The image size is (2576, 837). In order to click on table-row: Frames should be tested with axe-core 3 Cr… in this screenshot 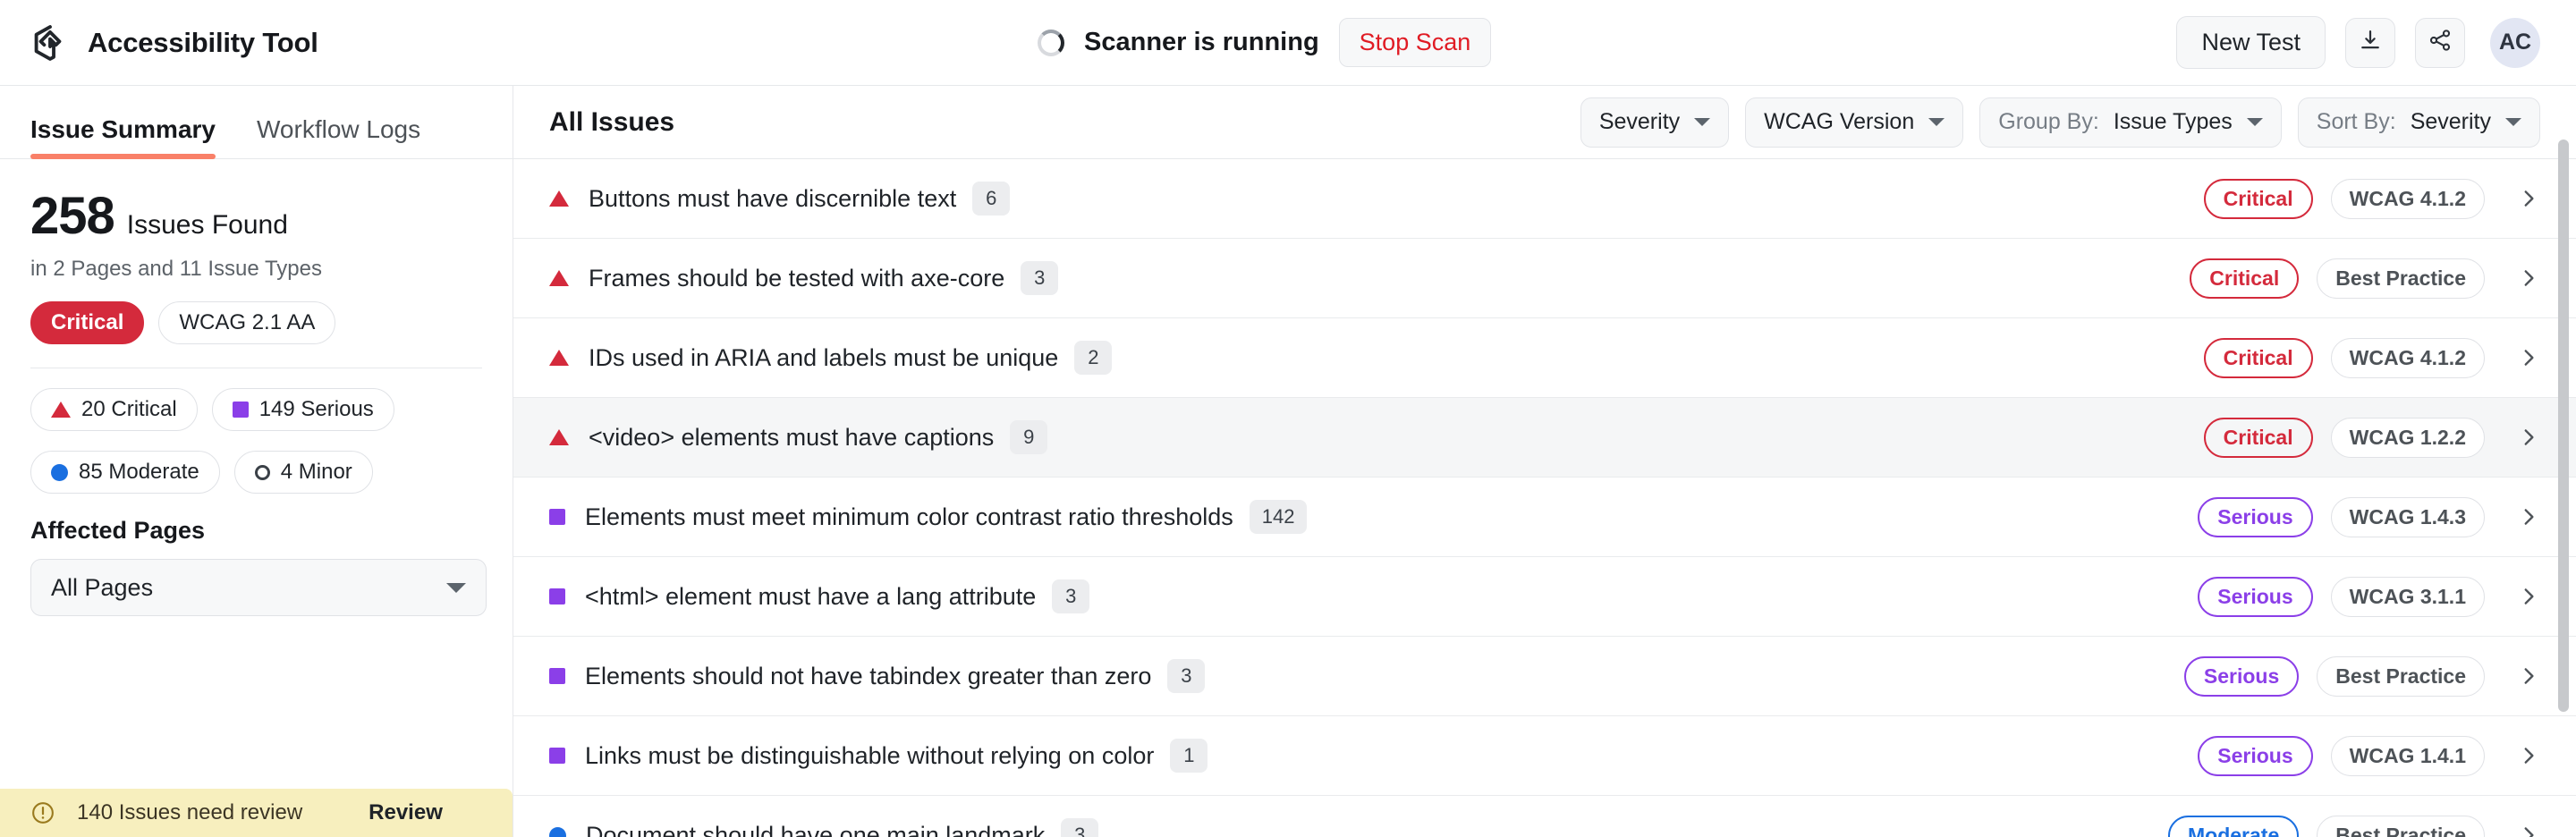, I will do `click(1544, 278)`.